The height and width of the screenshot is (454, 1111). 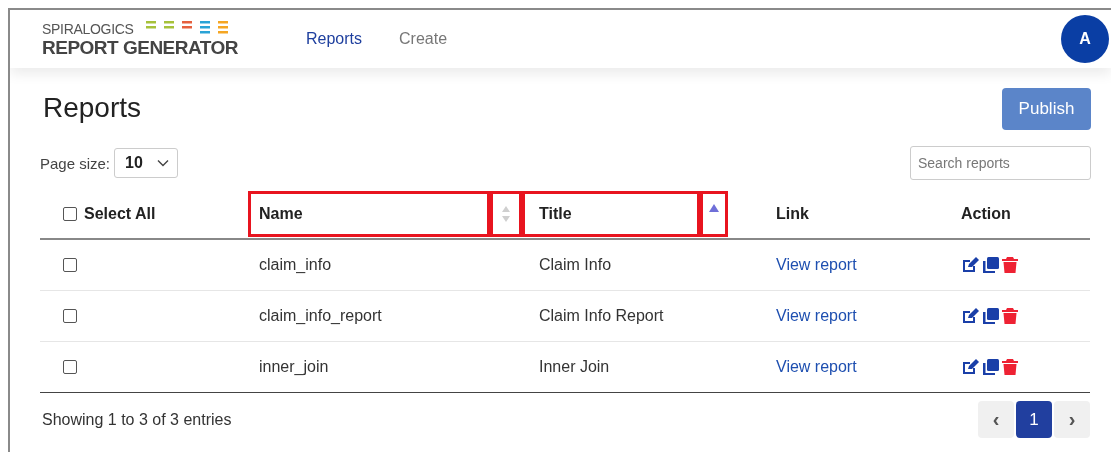 I want to click on column-header: Action, so click(x=986, y=214).